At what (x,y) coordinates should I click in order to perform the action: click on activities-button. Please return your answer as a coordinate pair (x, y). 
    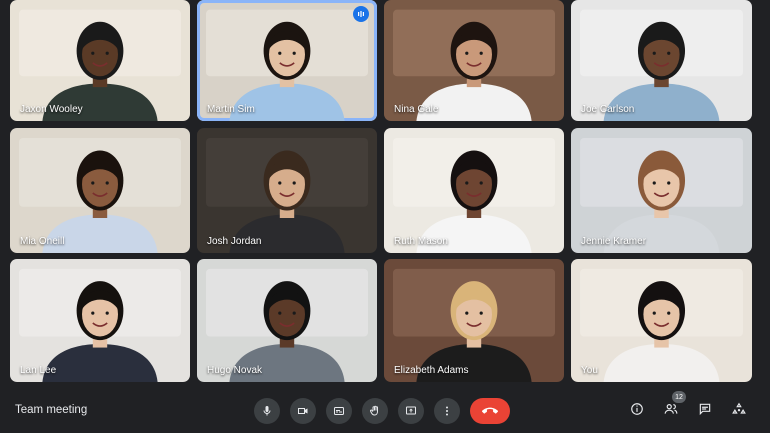
    Looking at the image, I should click on (739, 409).